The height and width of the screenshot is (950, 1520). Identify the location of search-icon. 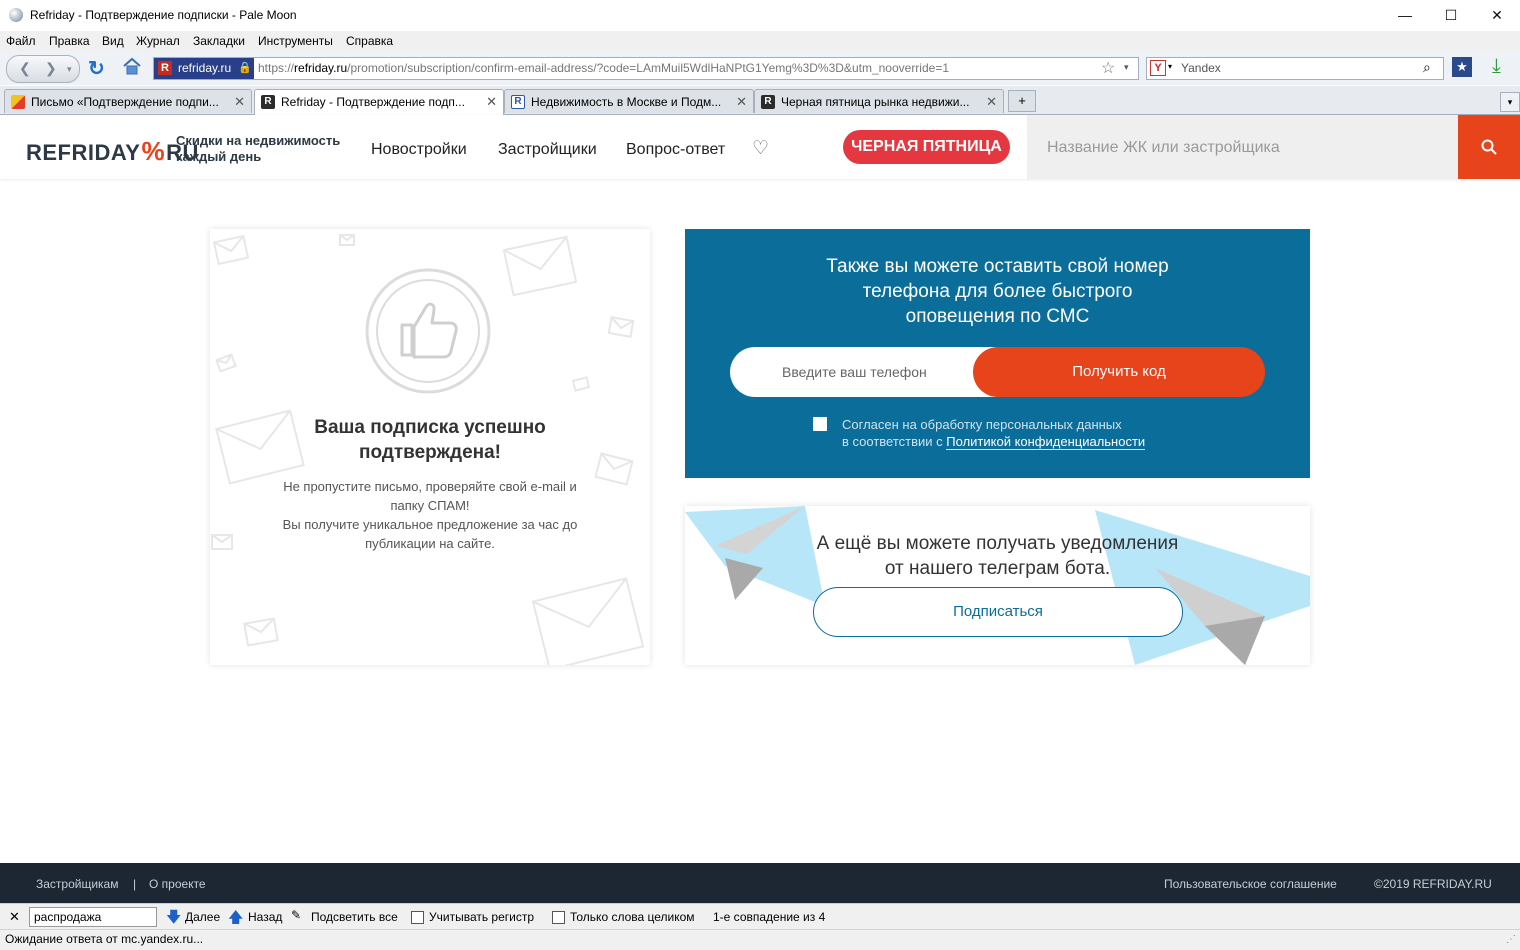
(1489, 147).